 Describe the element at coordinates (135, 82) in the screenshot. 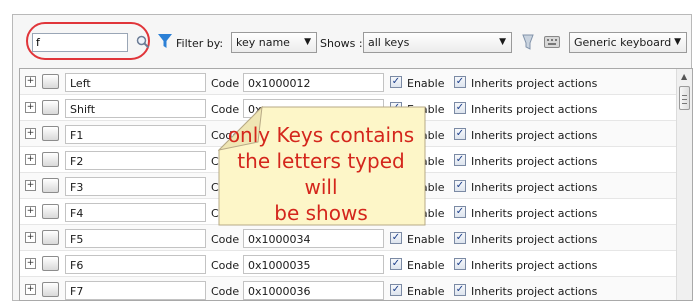

I see `key-name-field: Left` at that location.